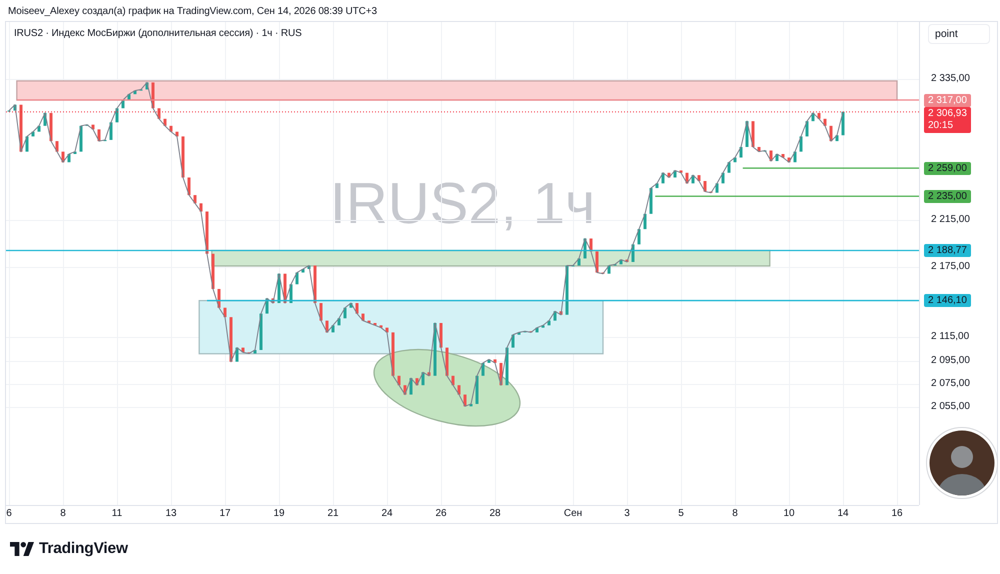 The width and height of the screenshot is (1000, 574). I want to click on date-tick-label: 14, so click(843, 514).